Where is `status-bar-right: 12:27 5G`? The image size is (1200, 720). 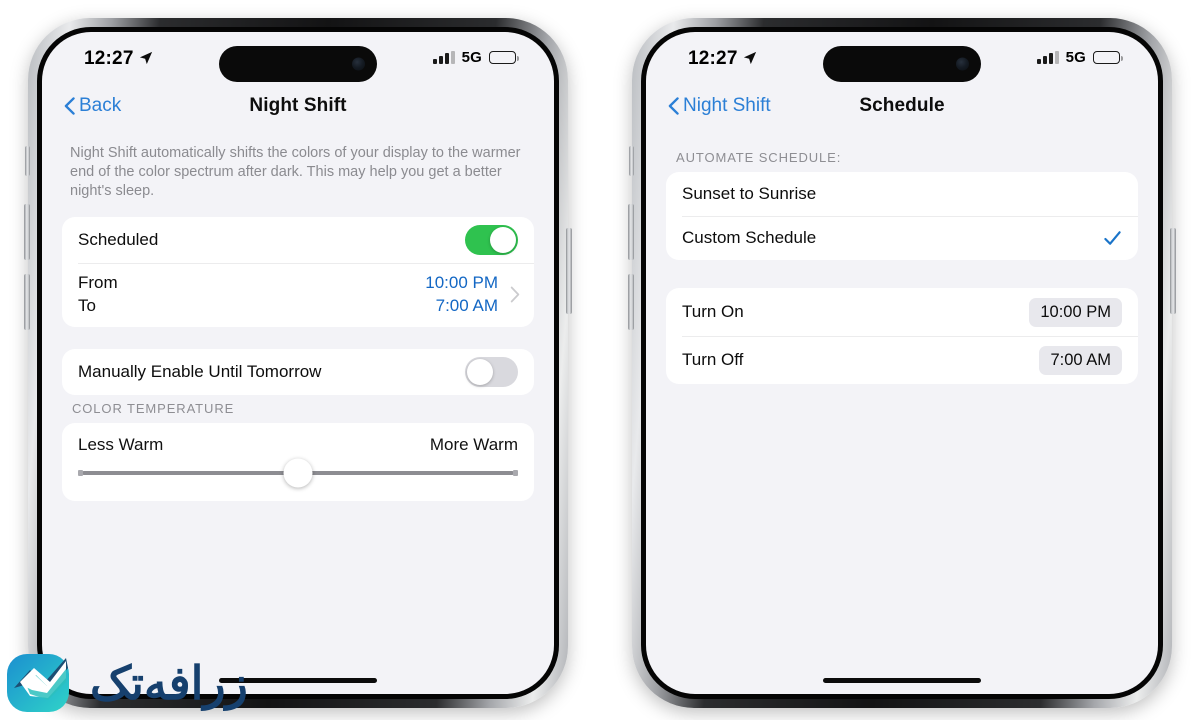 status-bar-right: 12:27 5G is located at coordinates (902, 58).